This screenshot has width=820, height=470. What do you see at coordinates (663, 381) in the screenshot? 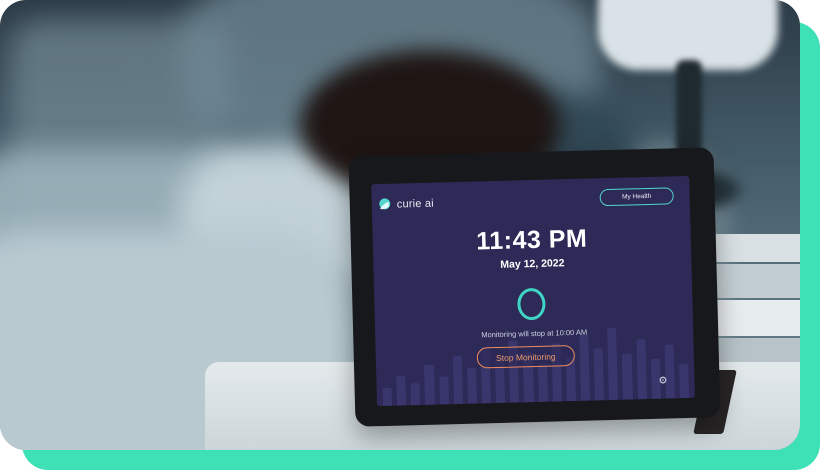
I see `gear-icon: ⚙` at bounding box center [663, 381].